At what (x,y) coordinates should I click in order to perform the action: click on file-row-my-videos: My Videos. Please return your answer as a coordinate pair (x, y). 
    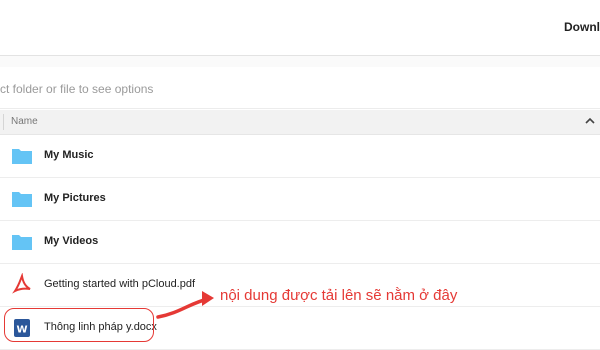
    Looking at the image, I should click on (300, 242).